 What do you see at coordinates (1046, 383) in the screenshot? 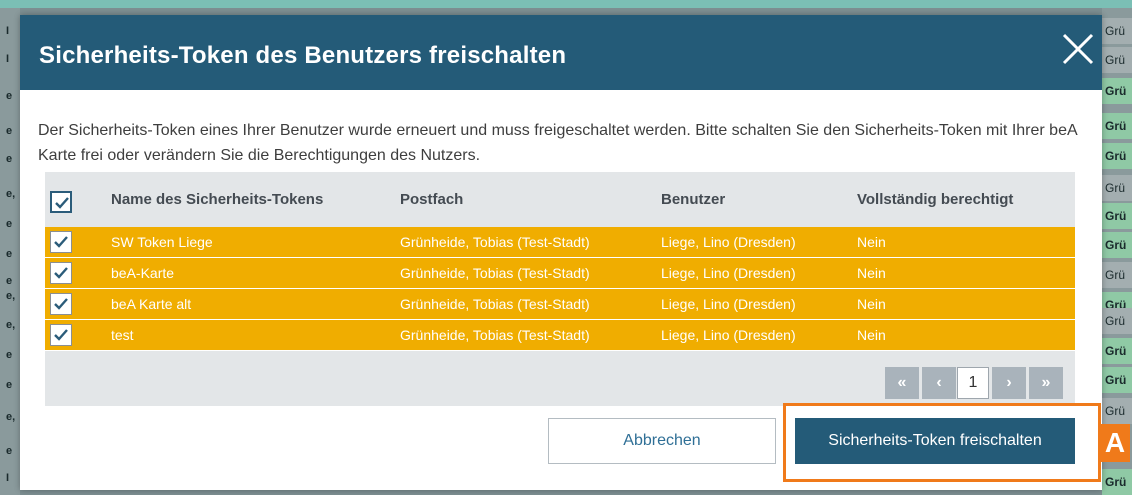
I see `last-page-button: »` at bounding box center [1046, 383].